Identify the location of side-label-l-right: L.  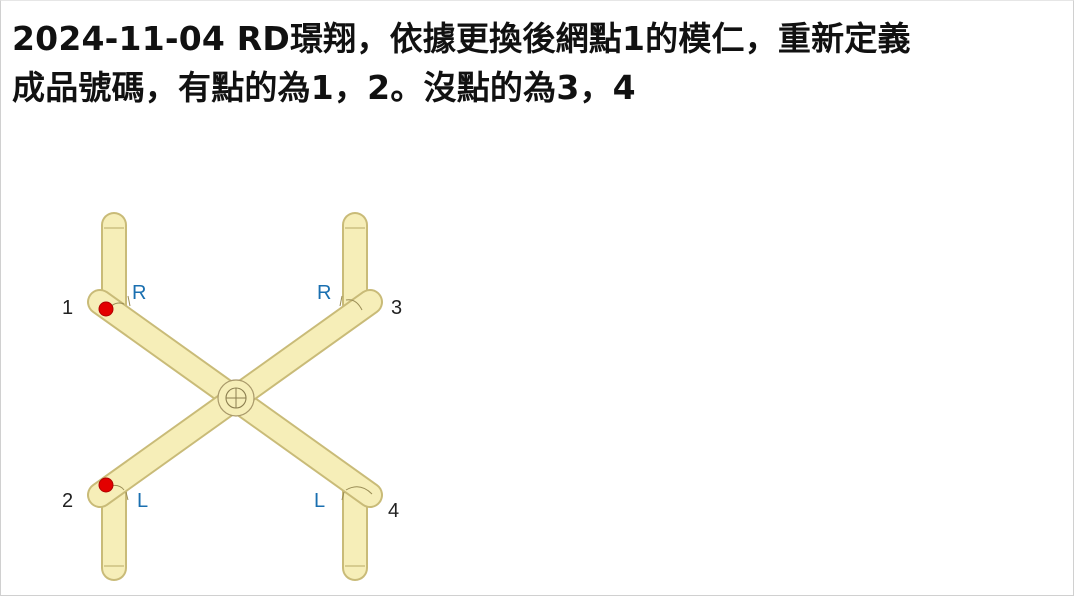
(319, 501).